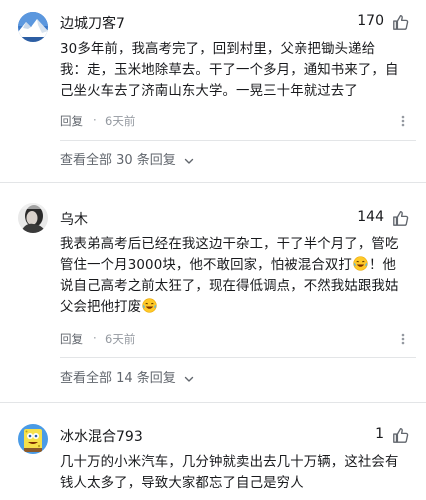  Describe the element at coordinates (229, 462) in the screenshot. I see `comment-line: 几十万的小米汽车，几分钟就卖出去几十万辆，这社会有` at that location.